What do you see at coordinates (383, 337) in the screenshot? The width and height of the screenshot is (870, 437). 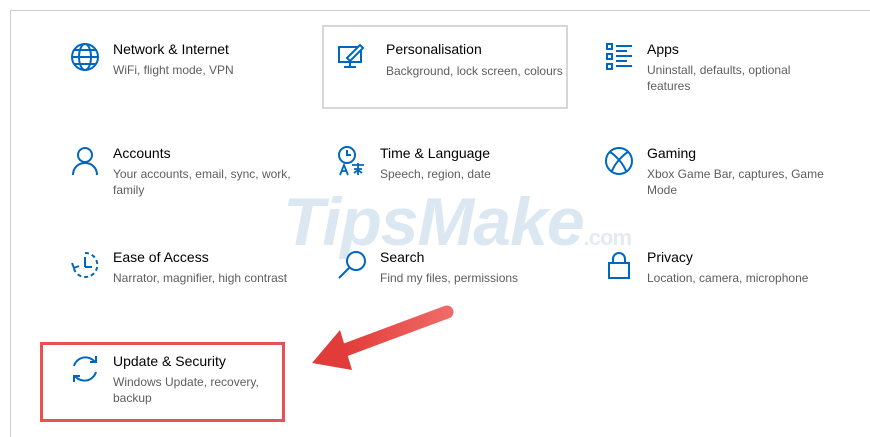 I see `annotation-arrow` at bounding box center [383, 337].